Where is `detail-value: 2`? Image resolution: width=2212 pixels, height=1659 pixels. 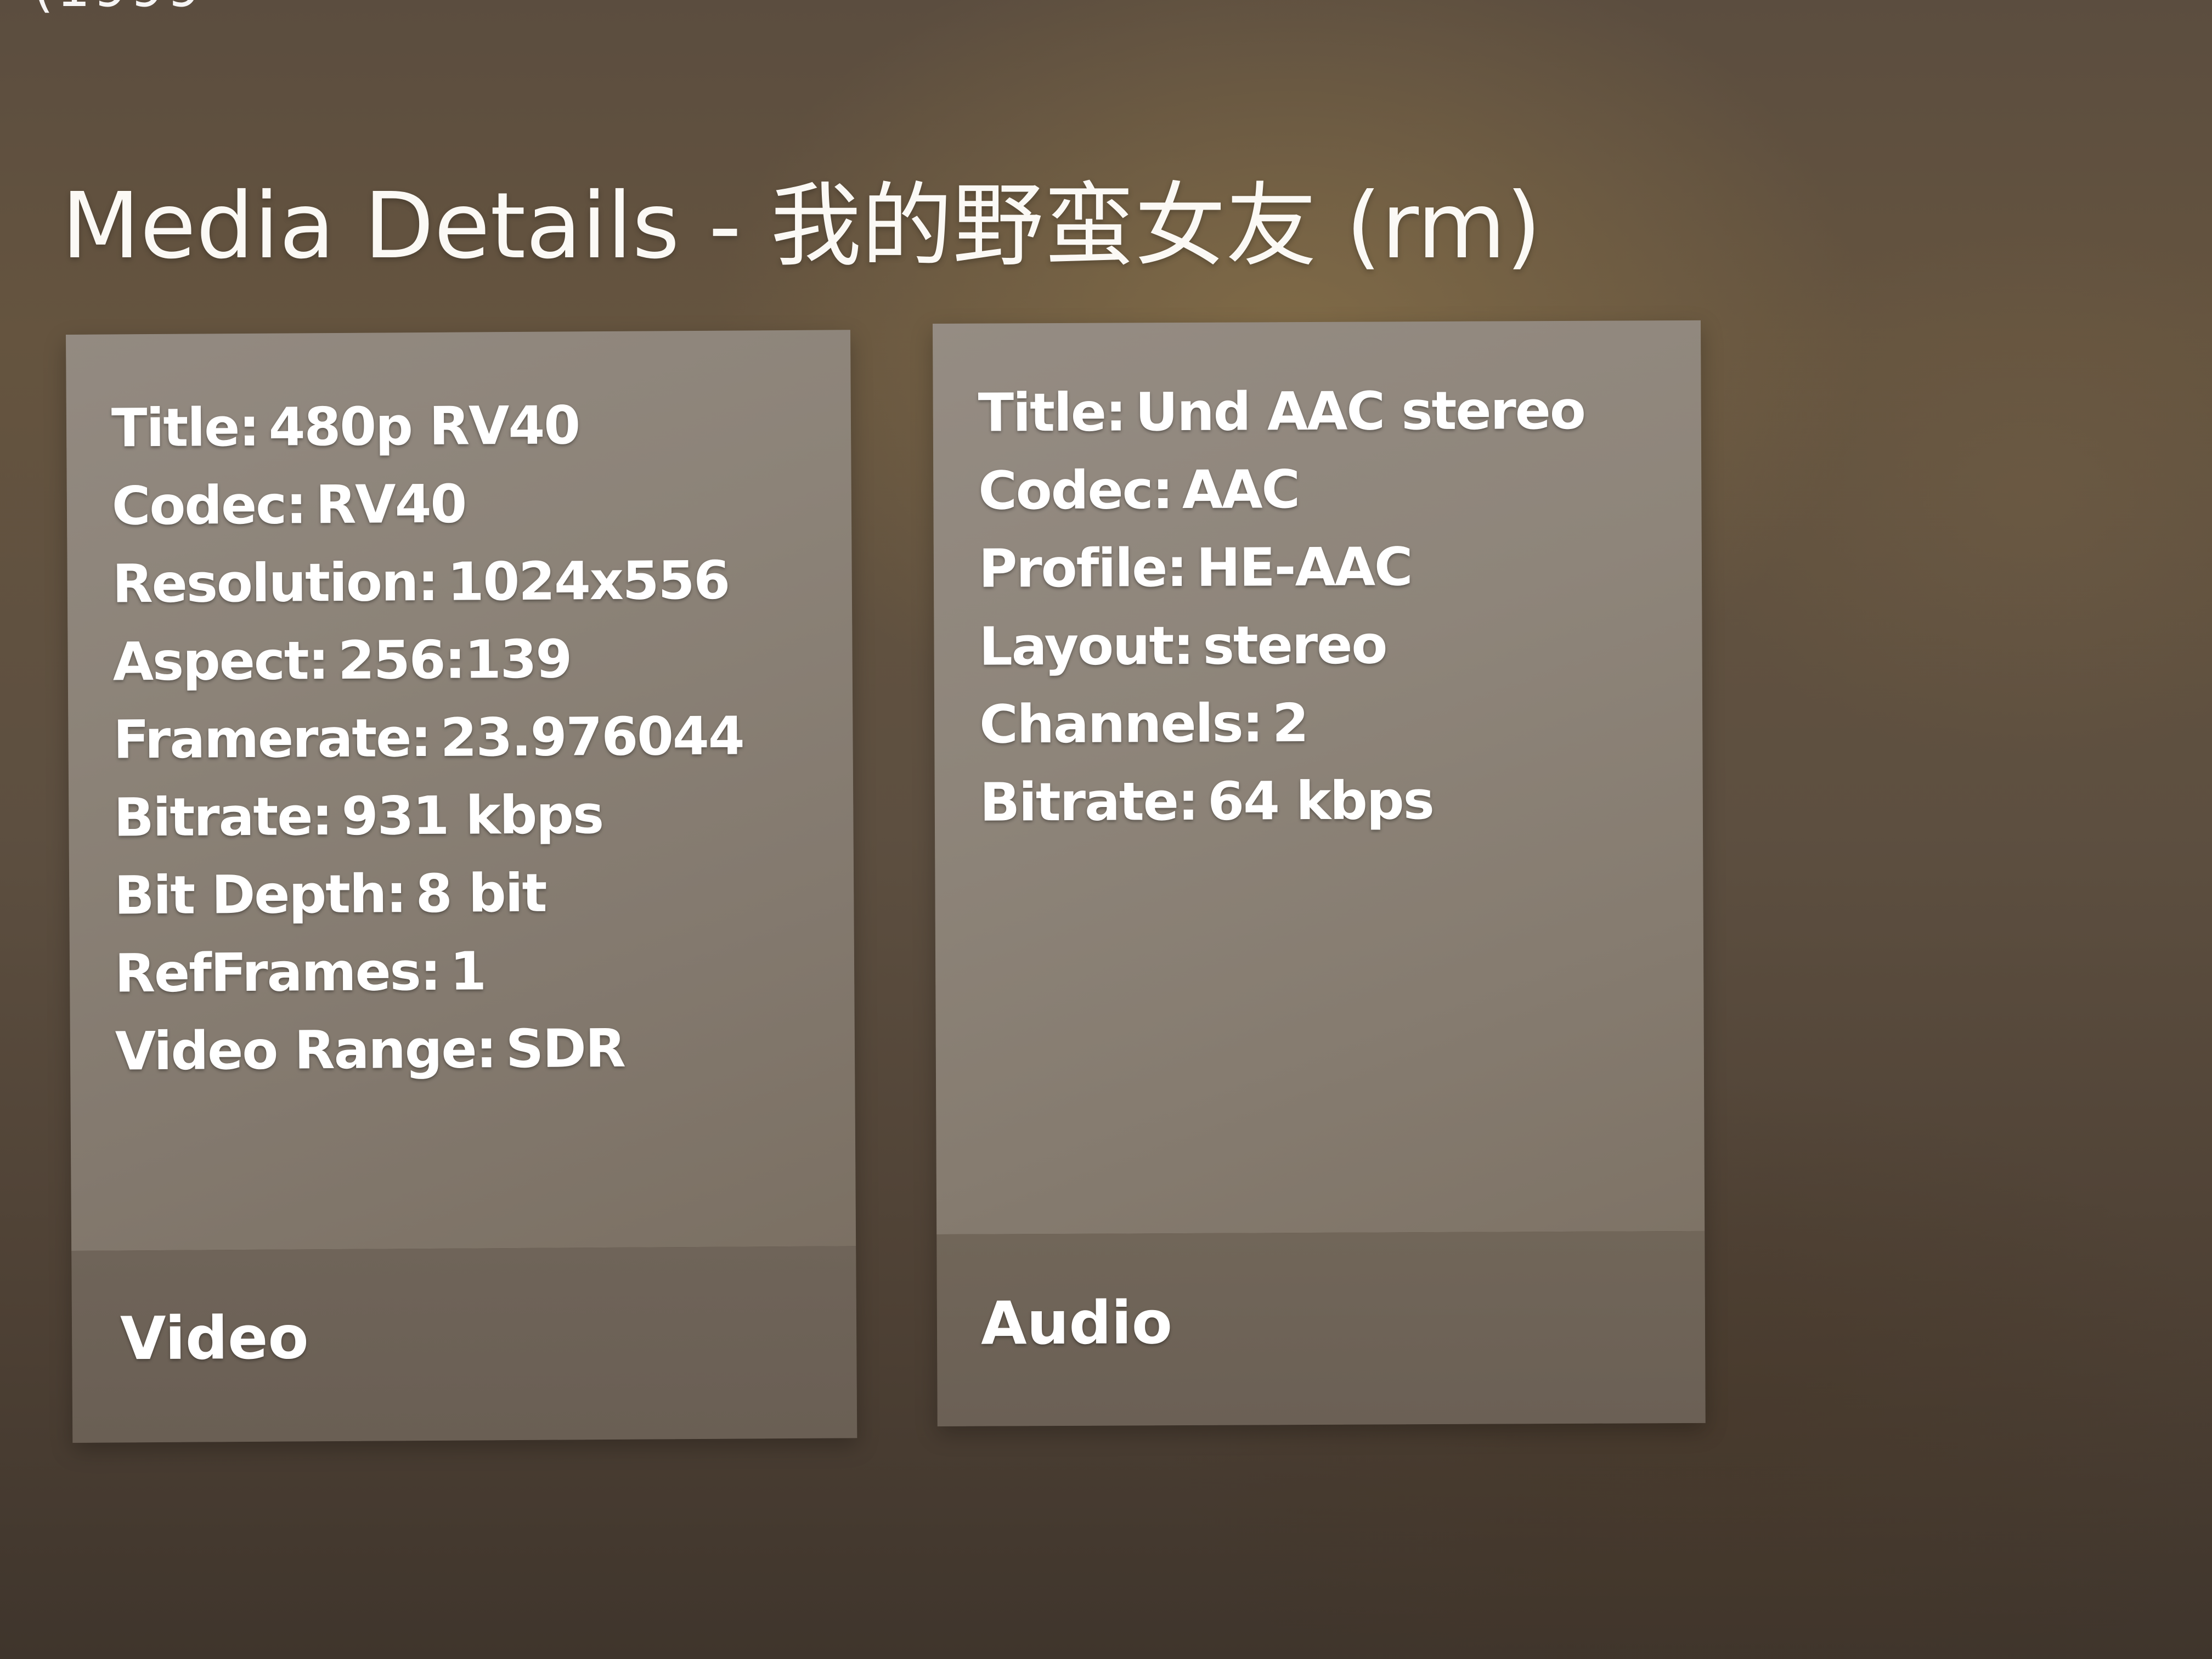 detail-value: 2 is located at coordinates (1290, 723).